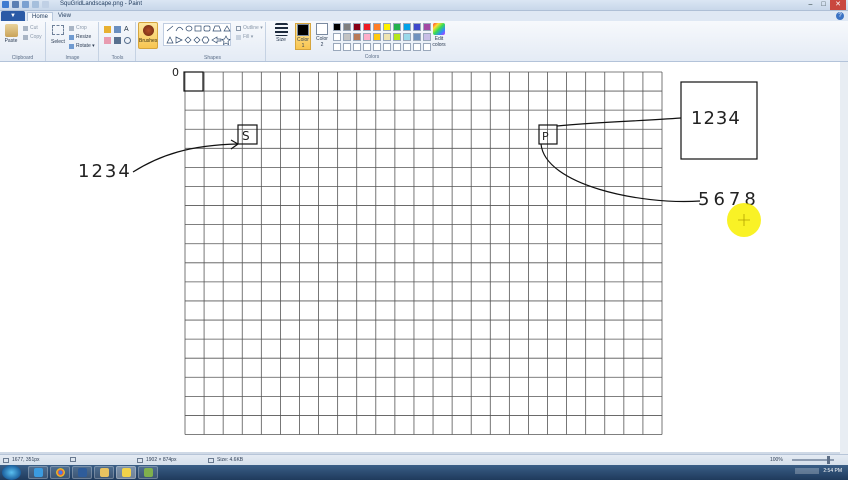 The height and width of the screenshot is (480, 848). What do you see at coordinates (15, 4) in the screenshot?
I see `save-icon` at bounding box center [15, 4].